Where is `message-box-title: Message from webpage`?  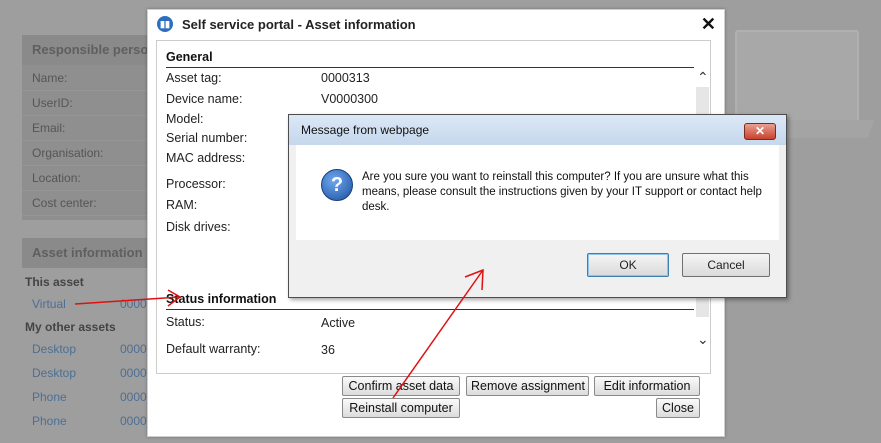 message-box-title: Message from webpage is located at coordinates (365, 130).